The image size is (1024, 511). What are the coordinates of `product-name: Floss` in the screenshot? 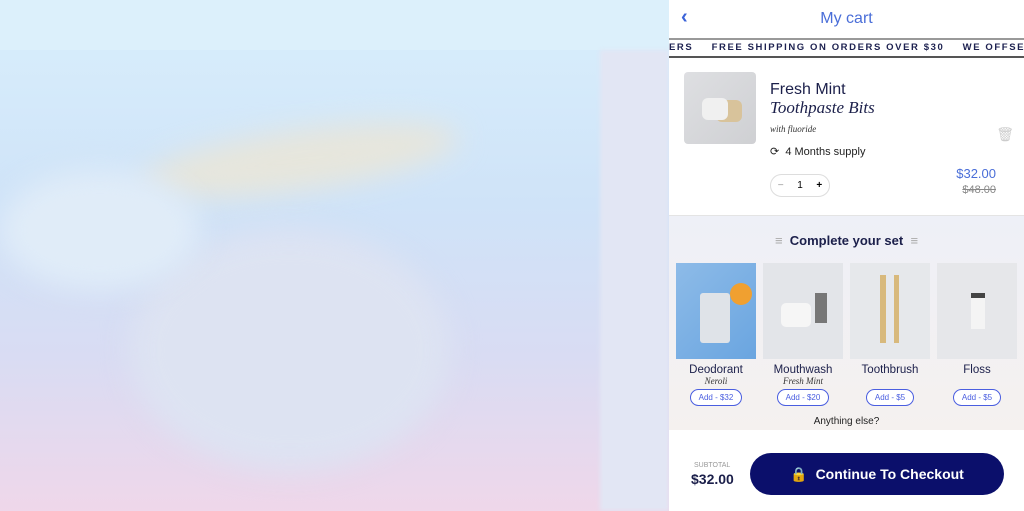 It's located at (977, 370).